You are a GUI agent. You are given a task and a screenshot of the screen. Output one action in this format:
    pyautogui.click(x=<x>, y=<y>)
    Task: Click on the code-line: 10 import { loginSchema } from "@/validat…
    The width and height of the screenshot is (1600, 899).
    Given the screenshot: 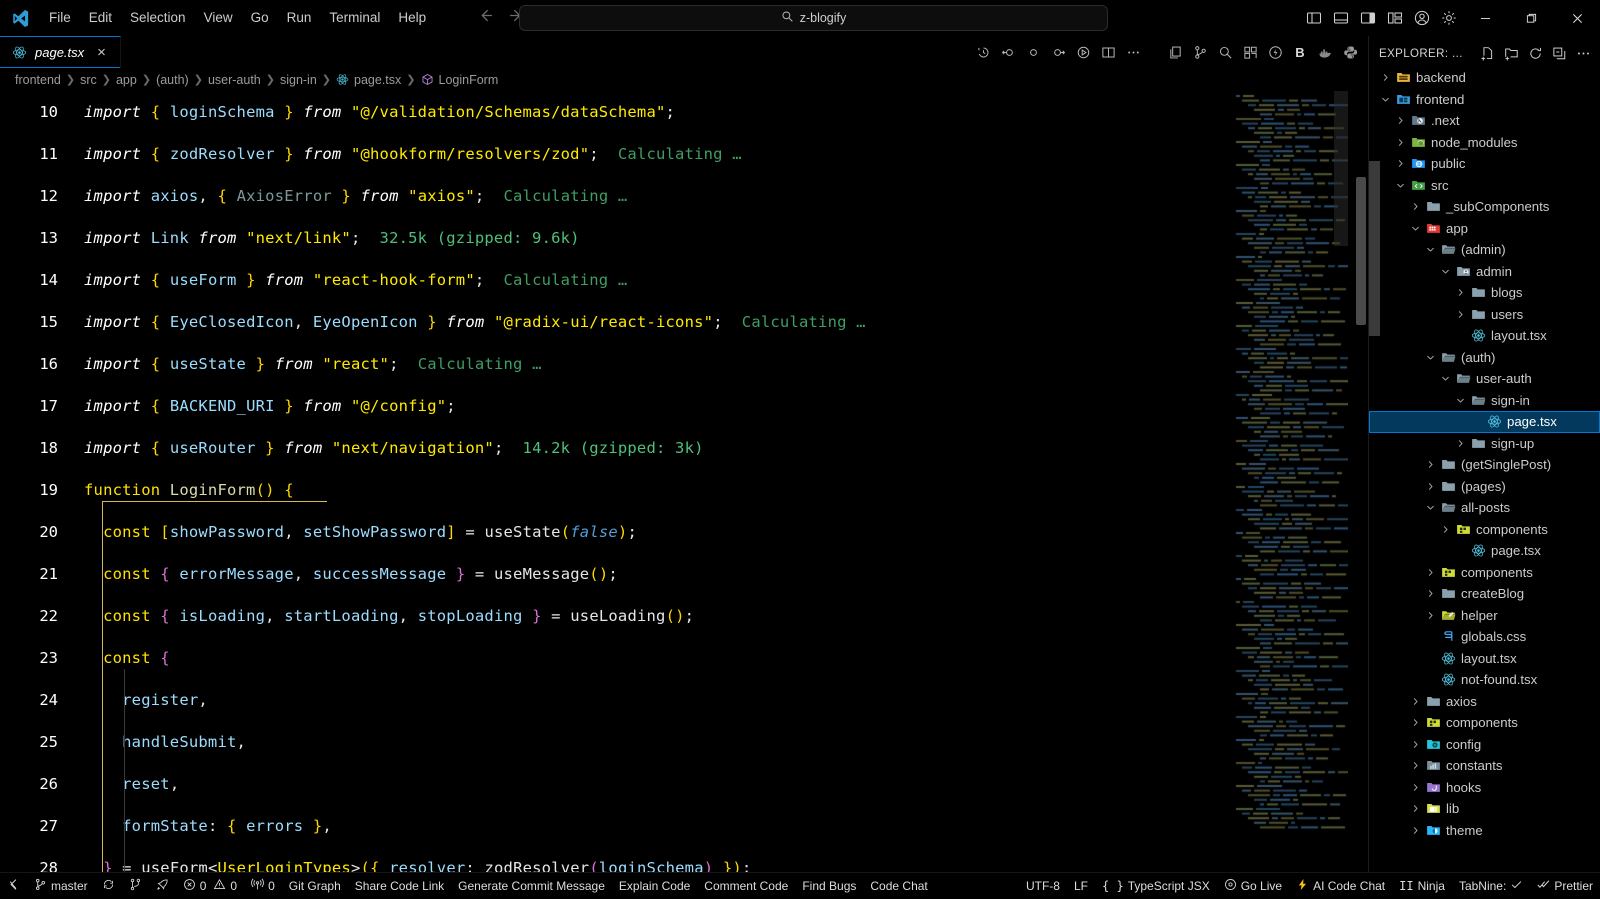 What is the action you would take?
    pyautogui.click(x=684, y=112)
    